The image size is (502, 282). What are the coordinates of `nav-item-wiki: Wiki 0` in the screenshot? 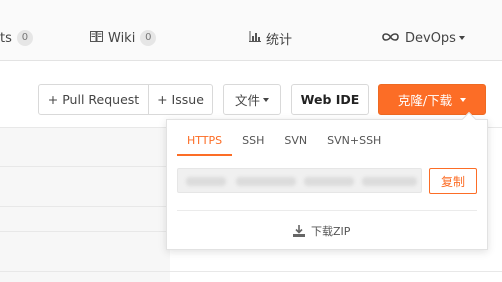 It's located at (123, 38).